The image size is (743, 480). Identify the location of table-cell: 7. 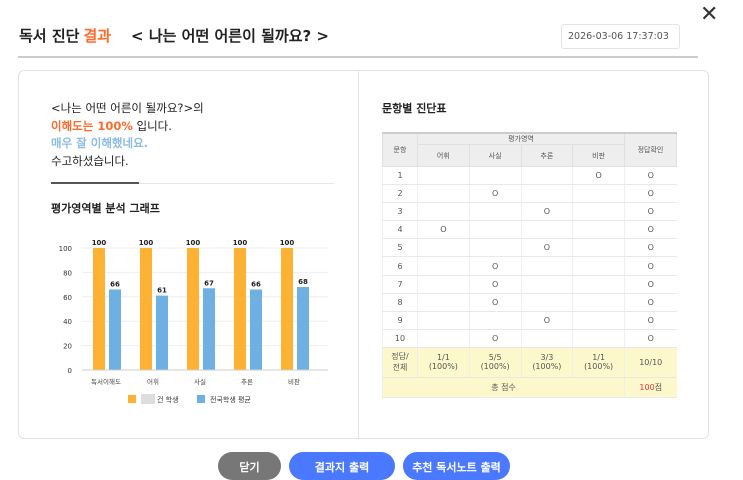
(400, 284).